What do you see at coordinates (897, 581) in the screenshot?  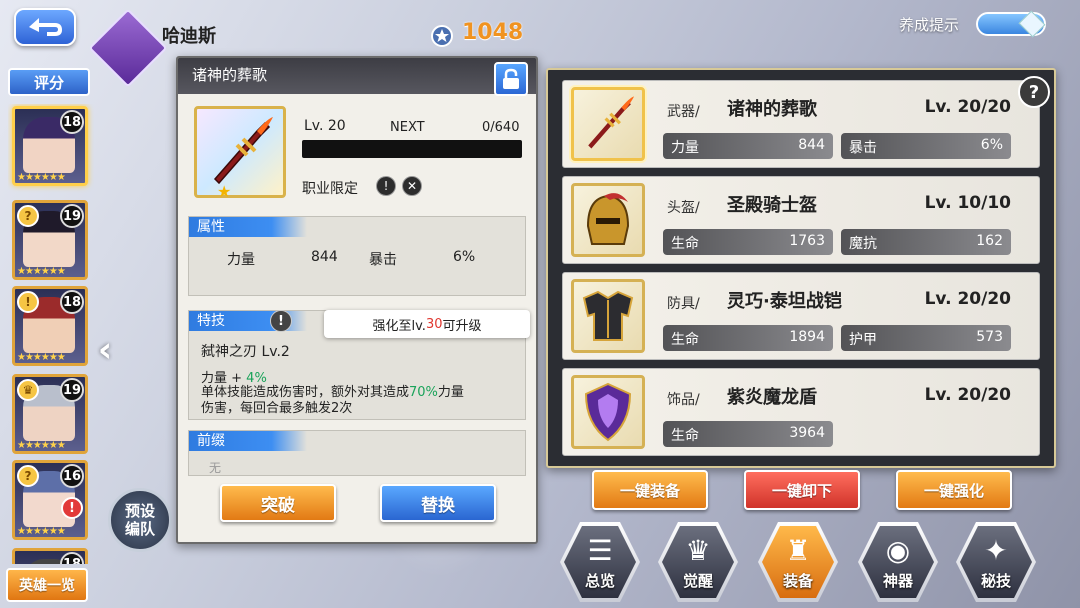 I see `tab-label: 神器` at bounding box center [897, 581].